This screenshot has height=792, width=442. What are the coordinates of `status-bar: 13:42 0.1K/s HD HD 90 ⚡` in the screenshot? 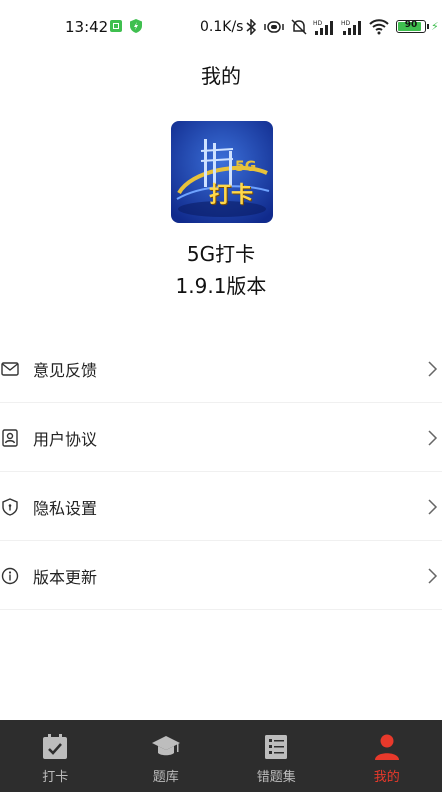 It's located at (221, 25).